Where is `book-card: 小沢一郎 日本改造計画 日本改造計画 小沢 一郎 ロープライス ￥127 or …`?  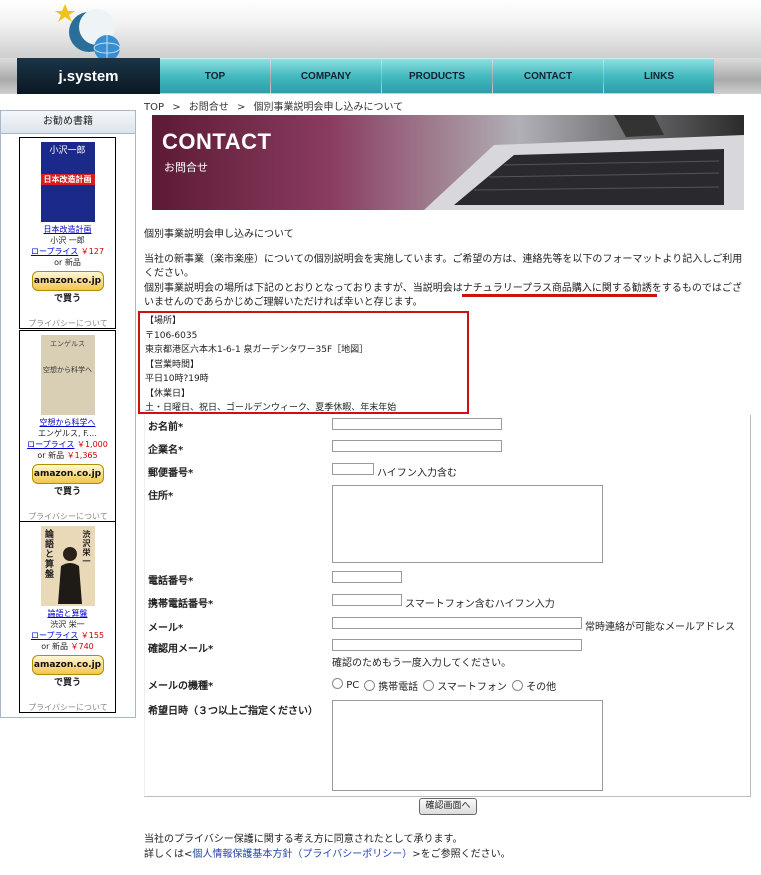 book-card: 小沢一郎 日本改造計画 日本改造計画 小沢 一郎 ロープライス ￥127 or … is located at coordinates (67, 233).